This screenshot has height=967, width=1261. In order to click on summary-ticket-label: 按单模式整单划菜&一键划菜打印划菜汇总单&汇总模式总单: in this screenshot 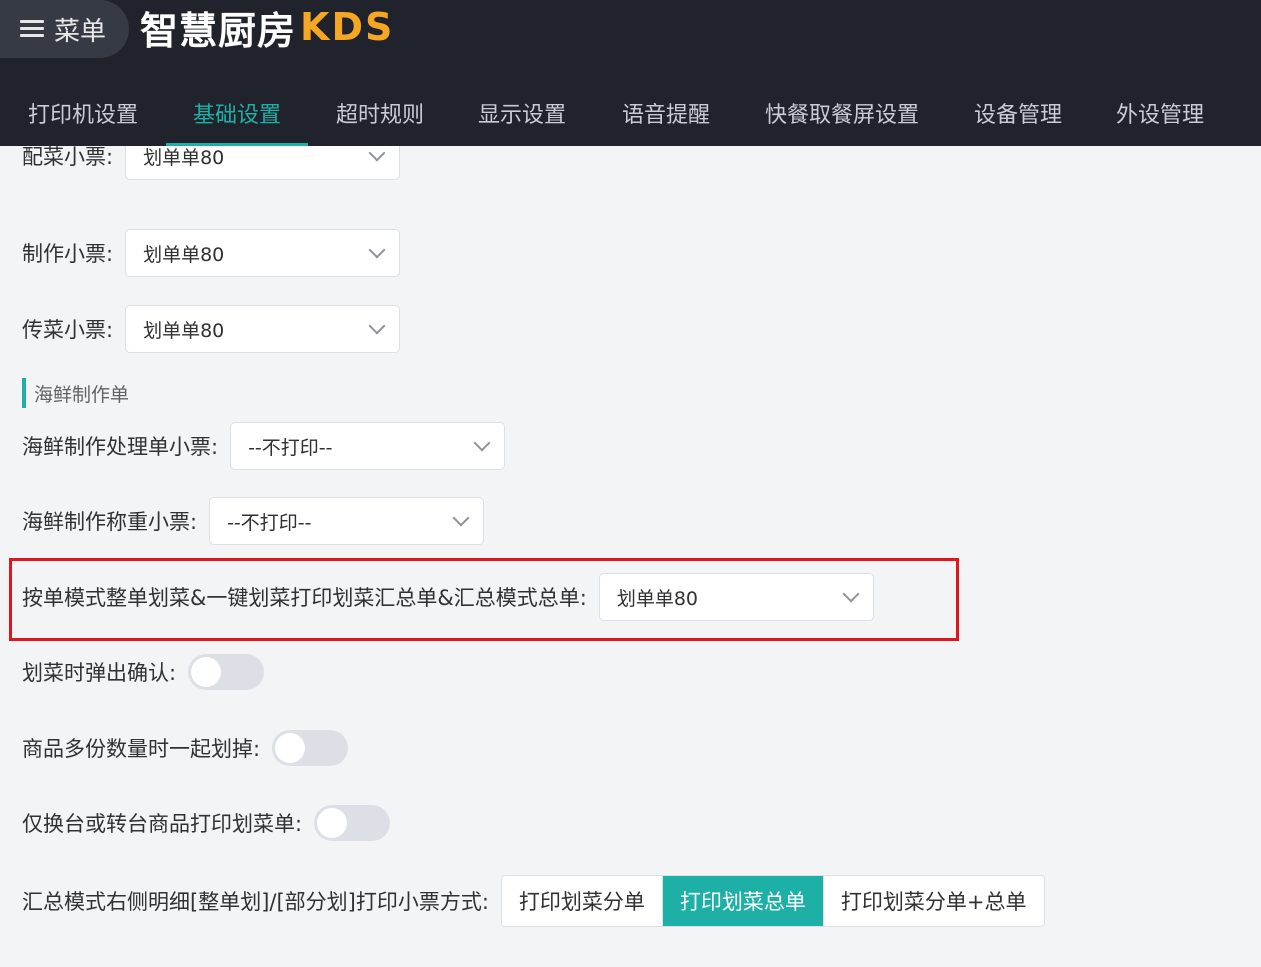, I will do `click(304, 598)`.